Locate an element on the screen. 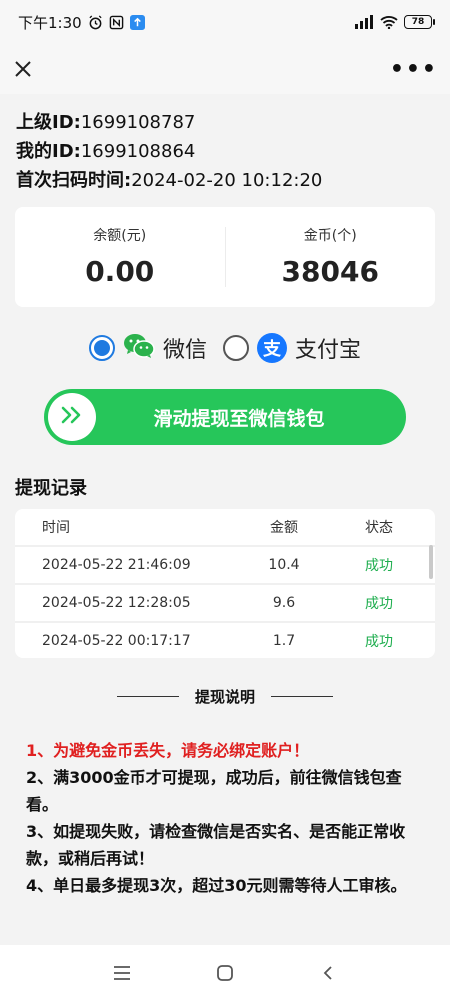  my-id-line: 我的ID:1699108864 is located at coordinates (169, 151).